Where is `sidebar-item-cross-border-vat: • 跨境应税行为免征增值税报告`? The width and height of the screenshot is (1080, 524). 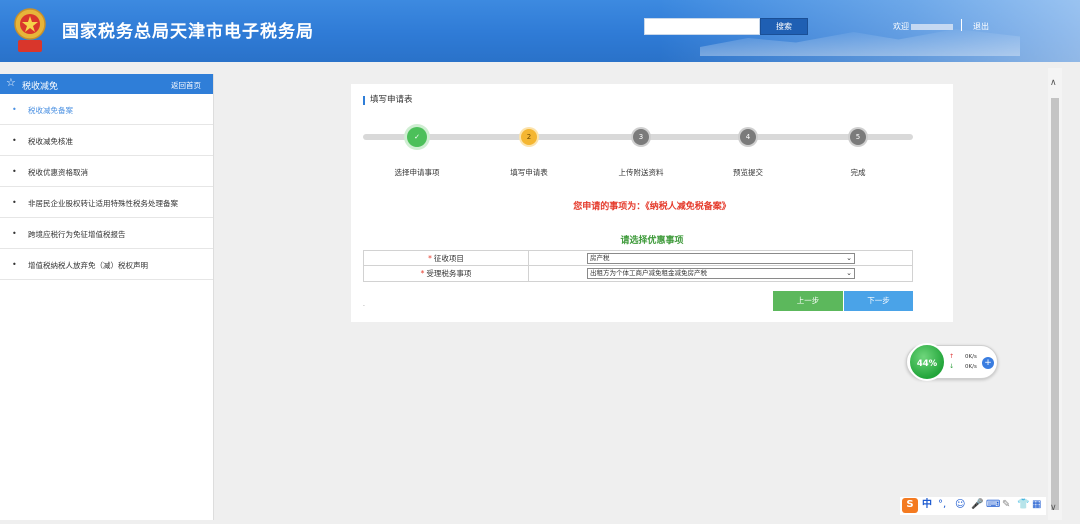 sidebar-item-cross-border-vat: • 跨境应税行为免征增值税报告 is located at coordinates (106, 233).